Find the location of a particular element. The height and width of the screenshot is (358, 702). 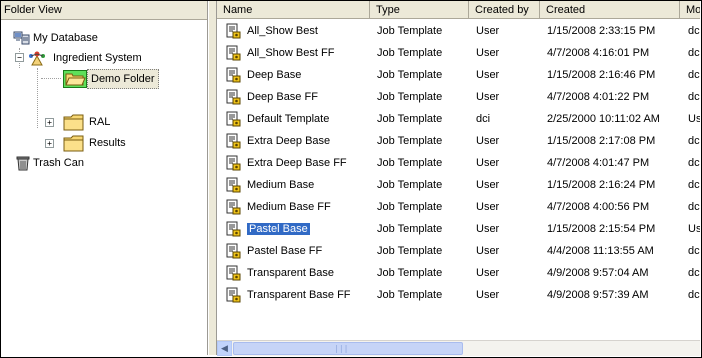

cell-created: 1/15/2008 2:33:15 PM is located at coordinates (612, 31).